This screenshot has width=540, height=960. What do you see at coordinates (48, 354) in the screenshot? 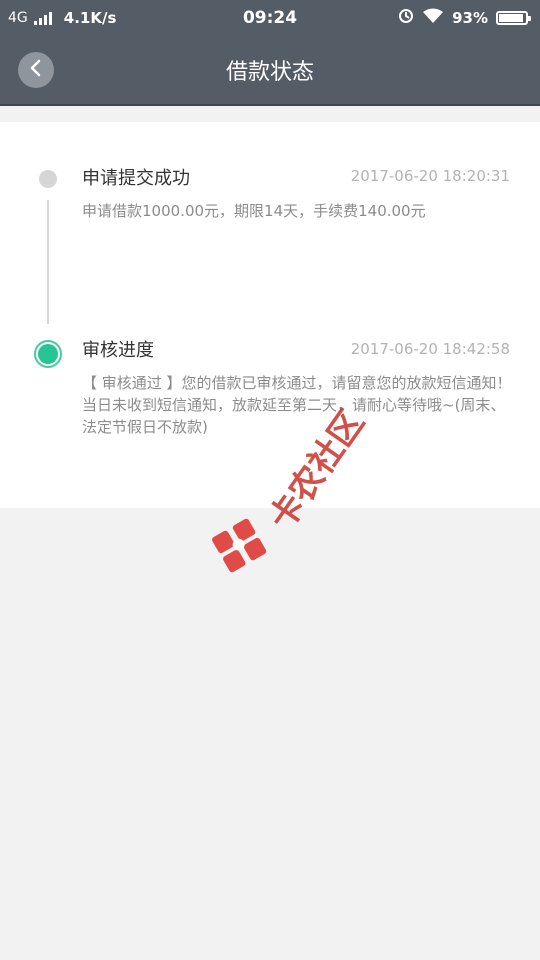
I see `step-current-indicator` at bounding box center [48, 354].